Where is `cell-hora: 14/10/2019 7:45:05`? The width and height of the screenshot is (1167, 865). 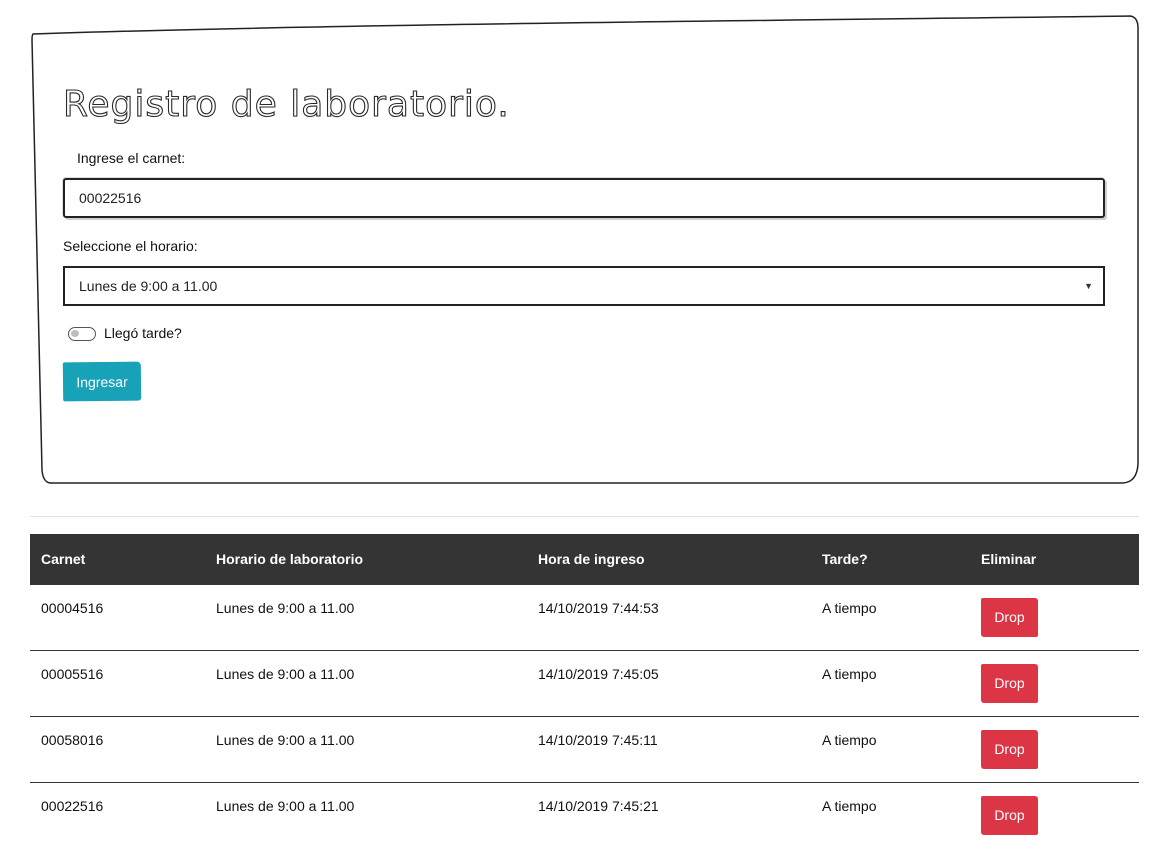 cell-hora: 14/10/2019 7:45:05 is located at coordinates (598, 674).